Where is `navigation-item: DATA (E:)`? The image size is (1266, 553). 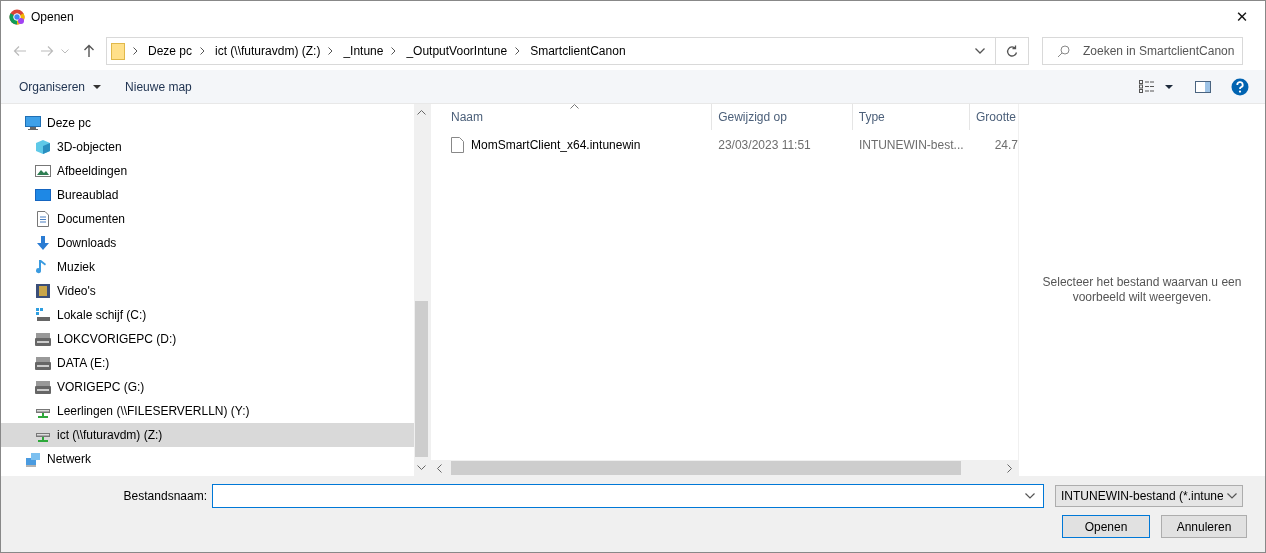
navigation-item: DATA (E:) is located at coordinates (207, 363).